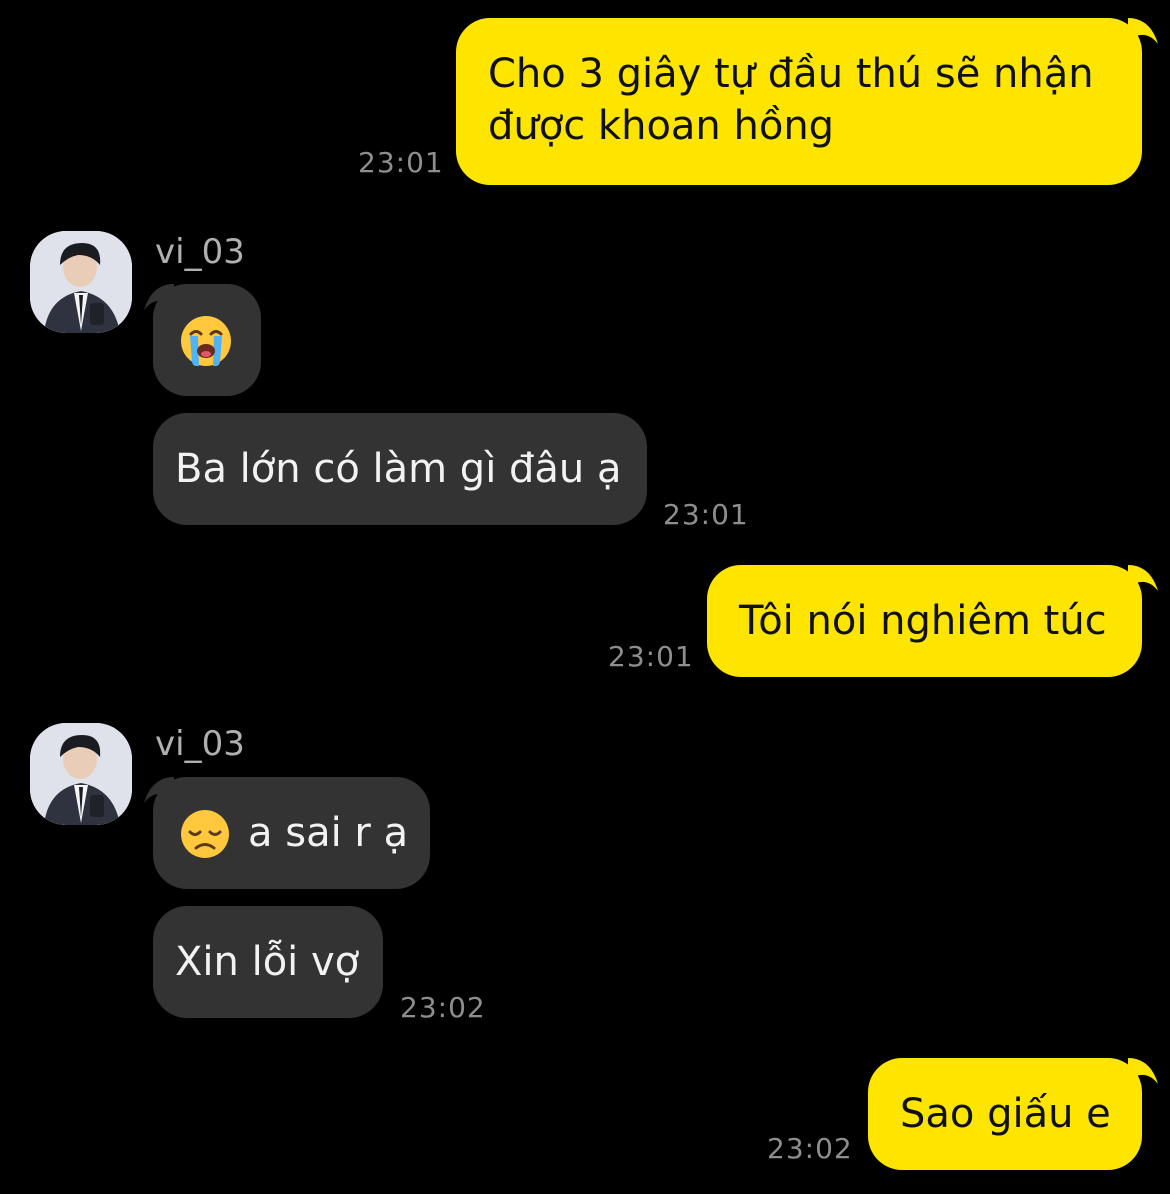 Image resolution: width=1170 pixels, height=1194 pixels. Describe the element at coordinates (206, 341) in the screenshot. I see `loudly-crying-face-emoji` at that location.